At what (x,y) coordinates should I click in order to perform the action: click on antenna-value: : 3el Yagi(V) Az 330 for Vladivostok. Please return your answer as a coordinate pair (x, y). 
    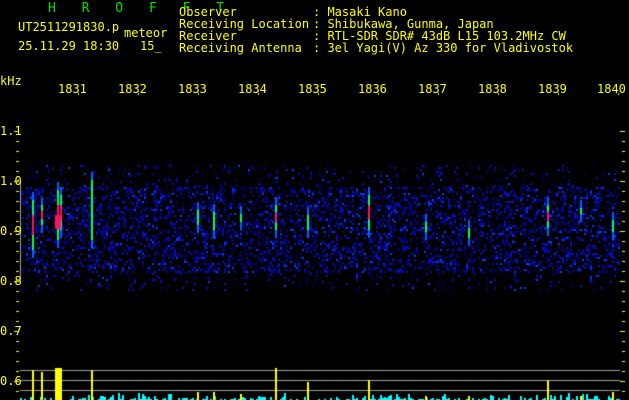
    Looking at the image, I should click on (443, 48).